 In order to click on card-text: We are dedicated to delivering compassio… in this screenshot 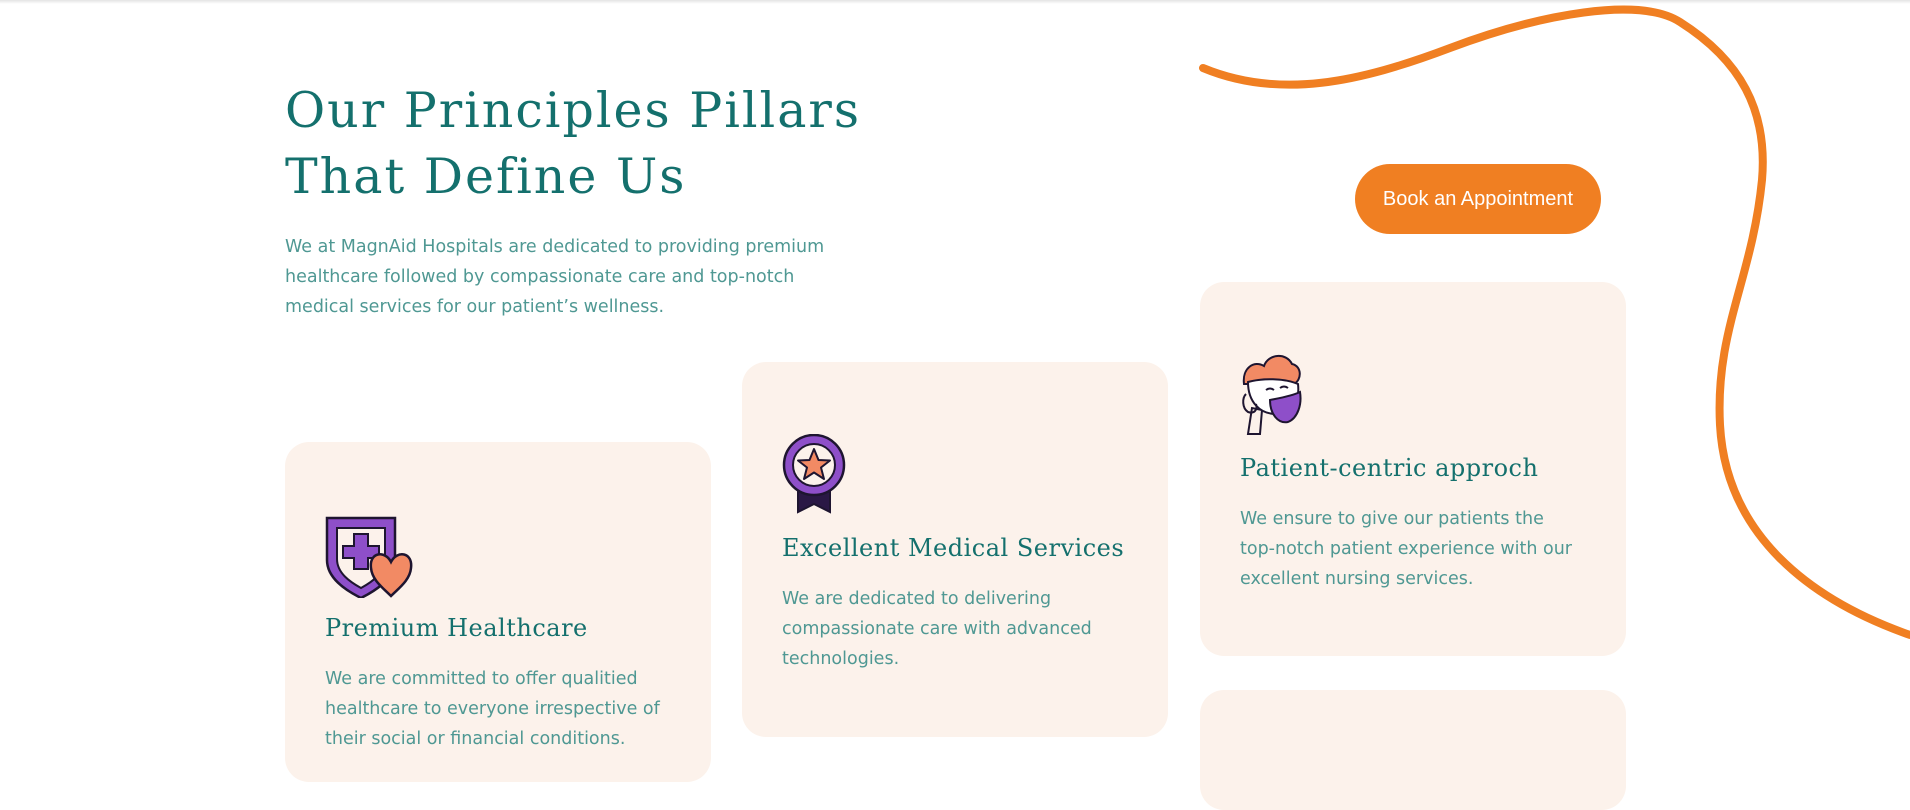, I will do `click(937, 629)`.